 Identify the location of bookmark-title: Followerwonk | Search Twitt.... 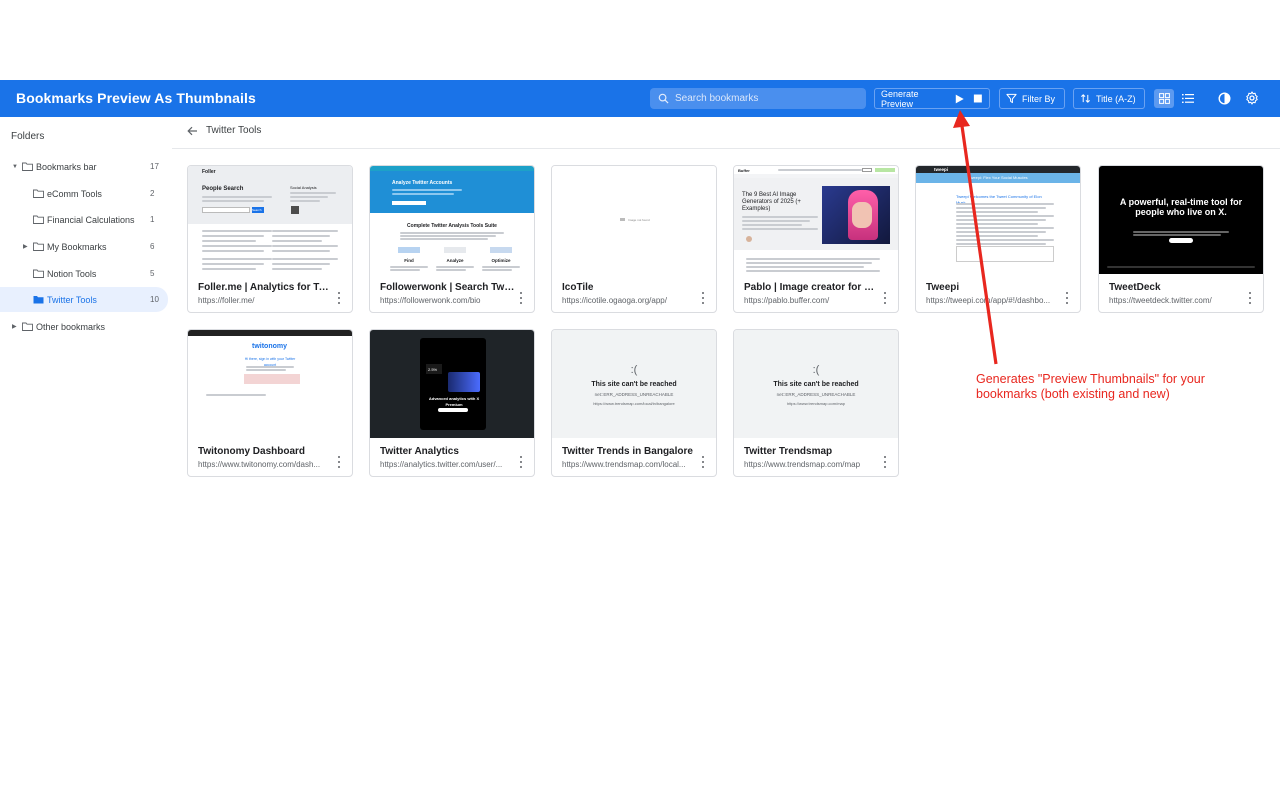
(447, 287).